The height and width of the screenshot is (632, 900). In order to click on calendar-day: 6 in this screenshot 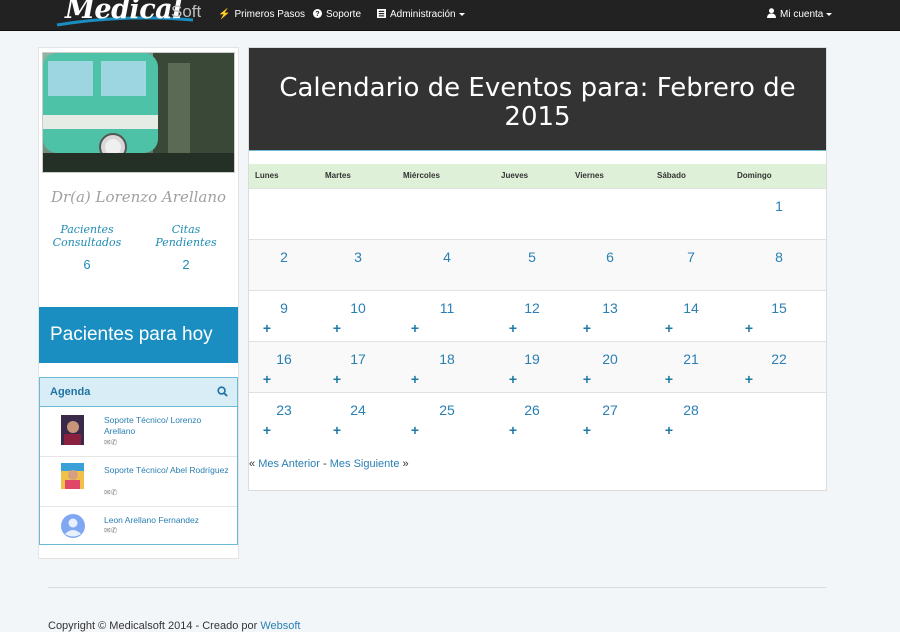, I will do `click(610, 257)`.